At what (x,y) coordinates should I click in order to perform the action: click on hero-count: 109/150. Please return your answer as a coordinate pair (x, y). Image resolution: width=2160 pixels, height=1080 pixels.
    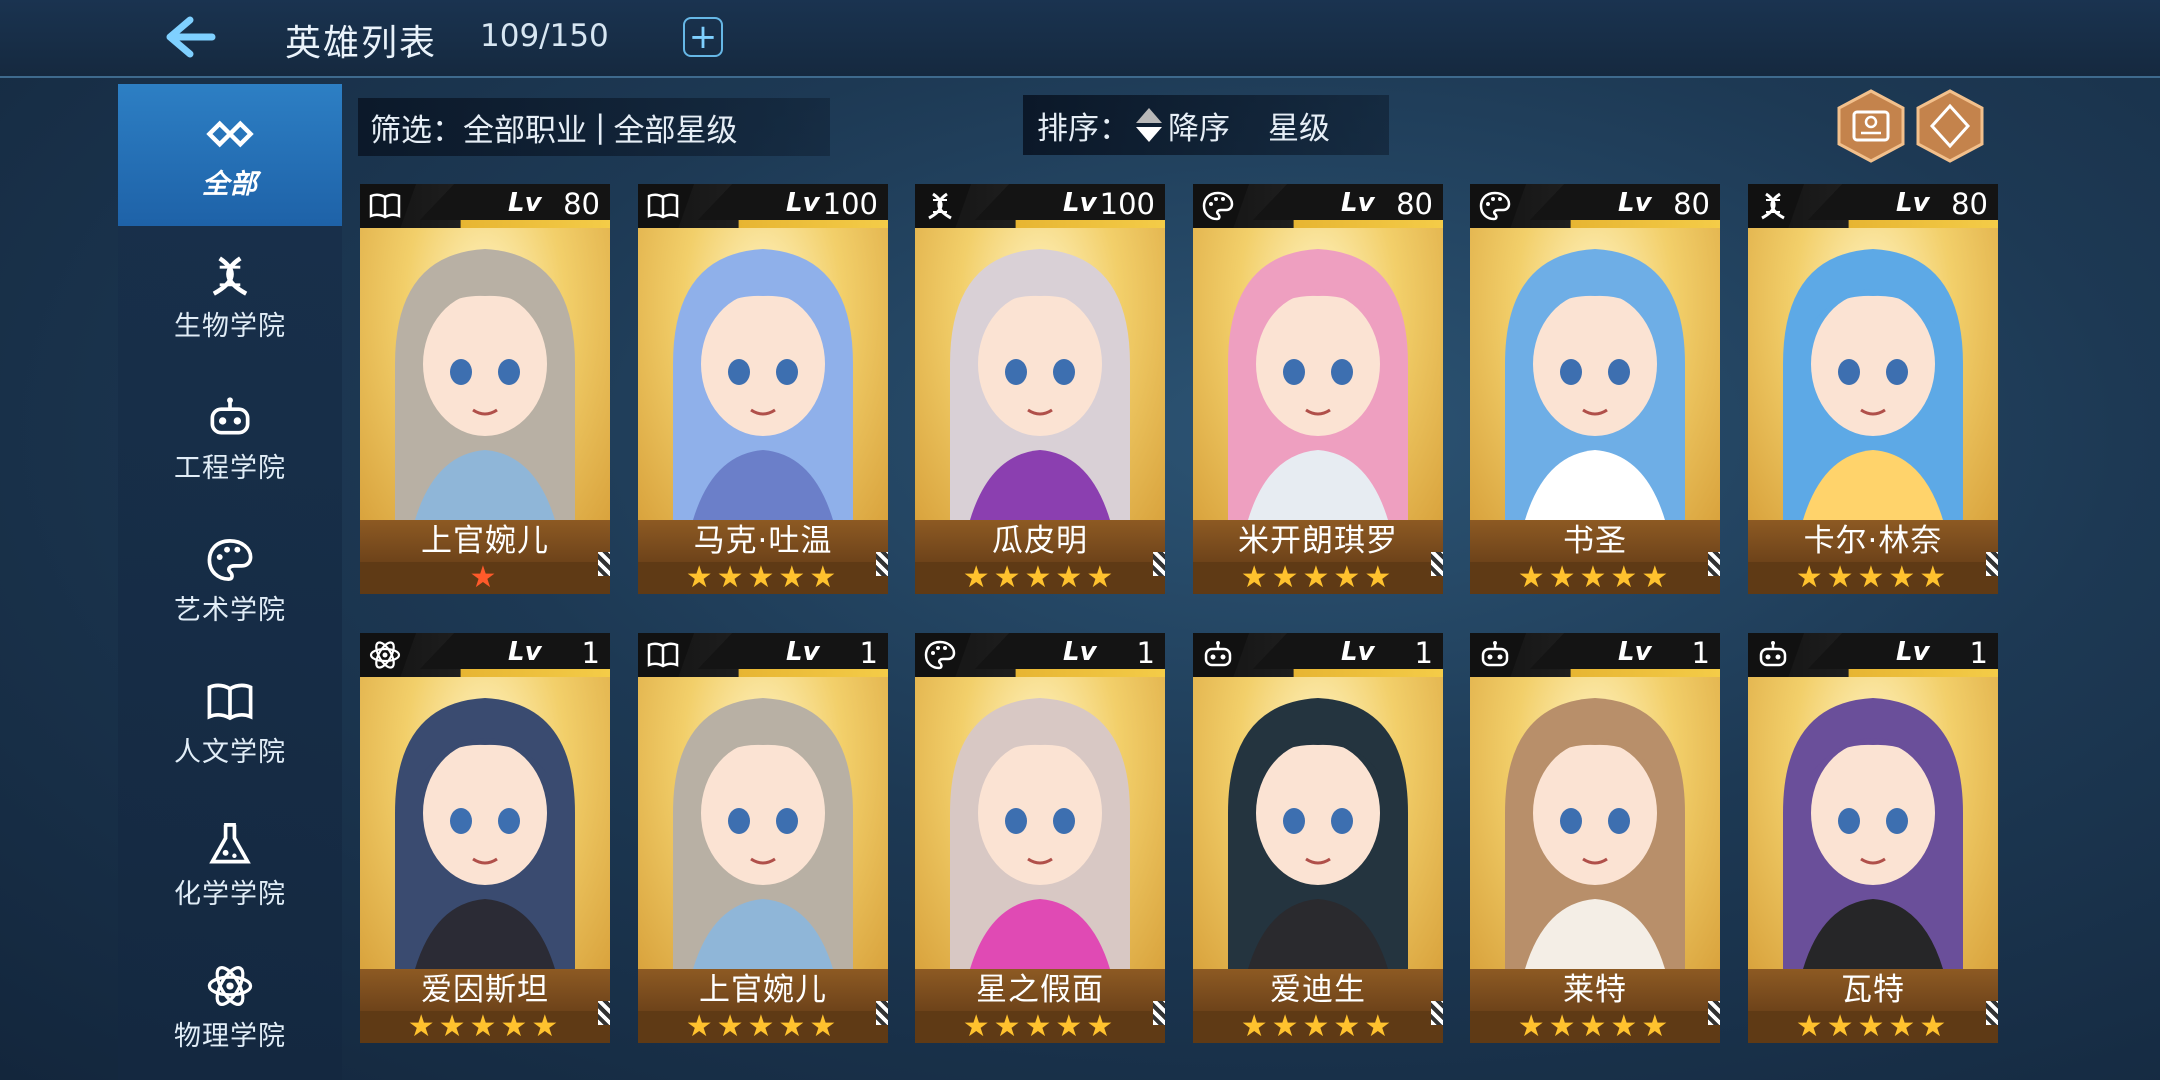
    Looking at the image, I should click on (544, 36).